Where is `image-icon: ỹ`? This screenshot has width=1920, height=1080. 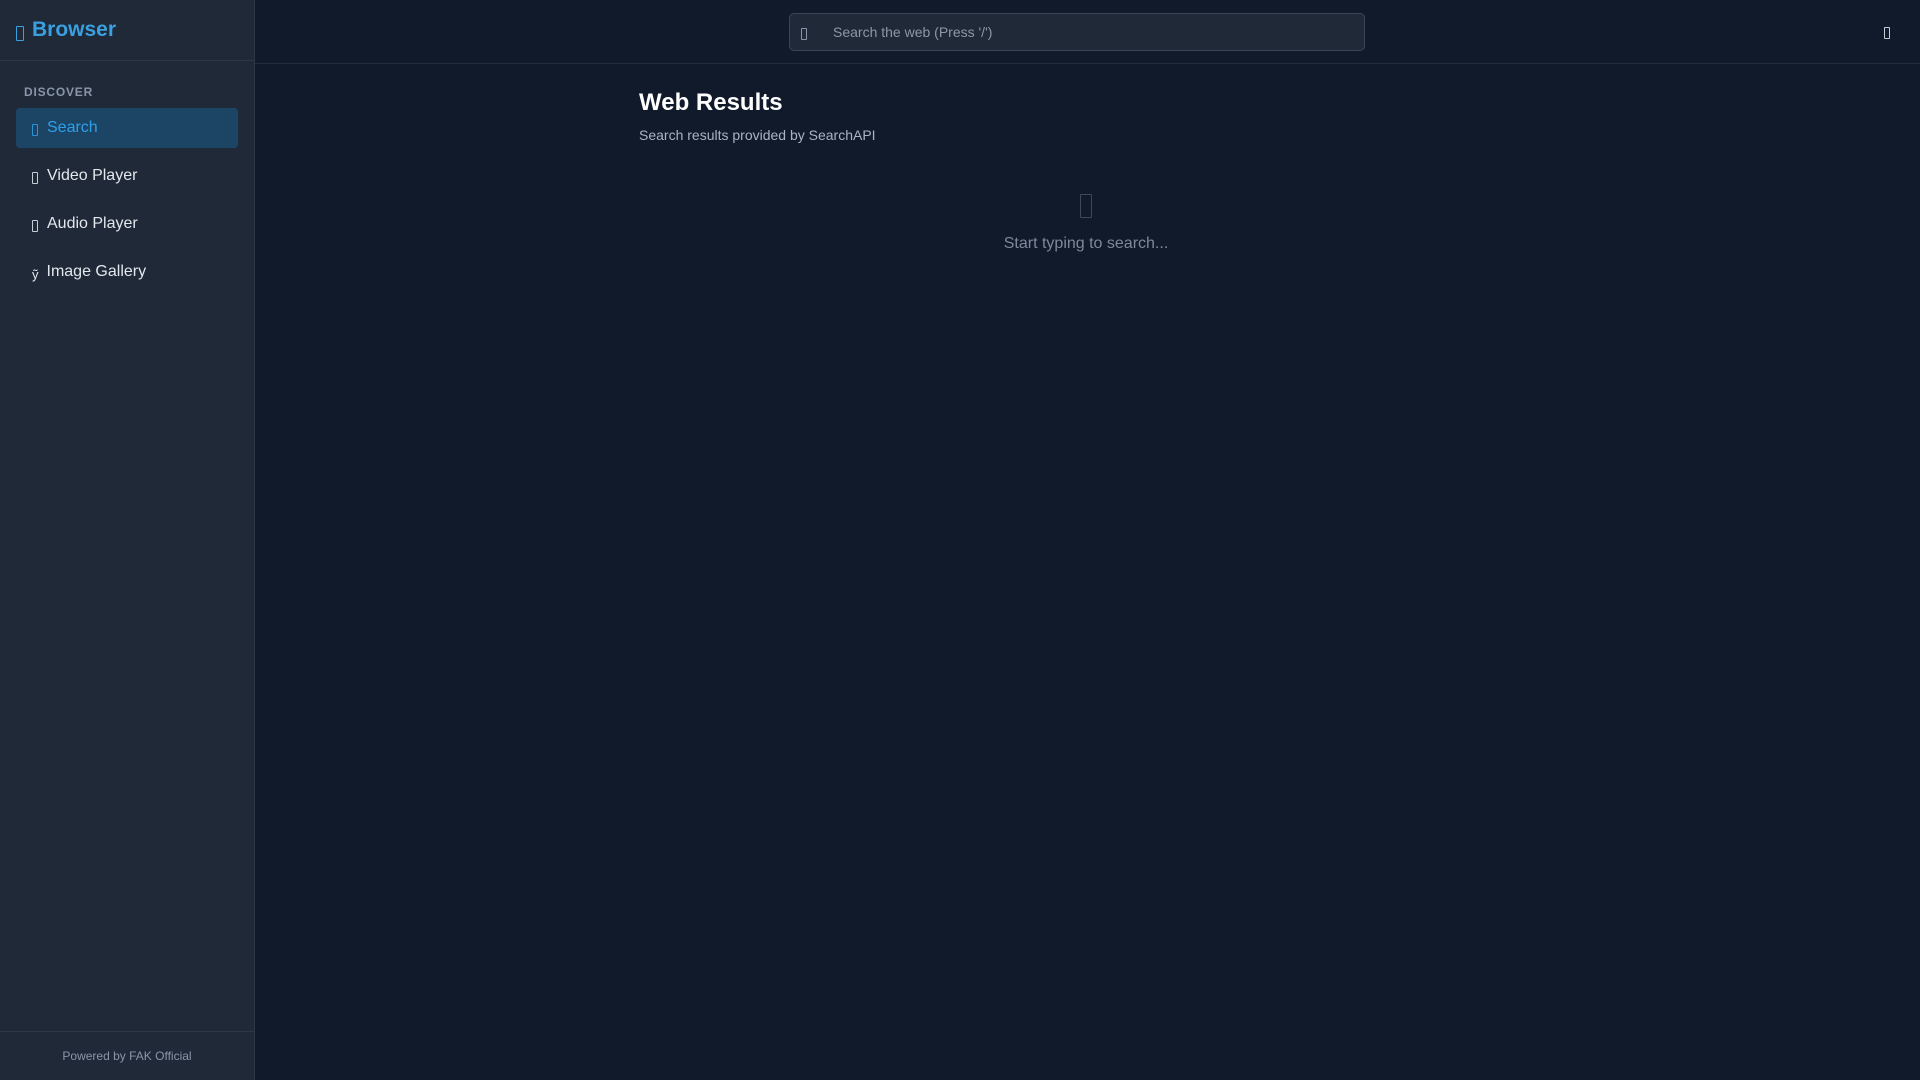
image-icon: ỹ is located at coordinates (35, 274).